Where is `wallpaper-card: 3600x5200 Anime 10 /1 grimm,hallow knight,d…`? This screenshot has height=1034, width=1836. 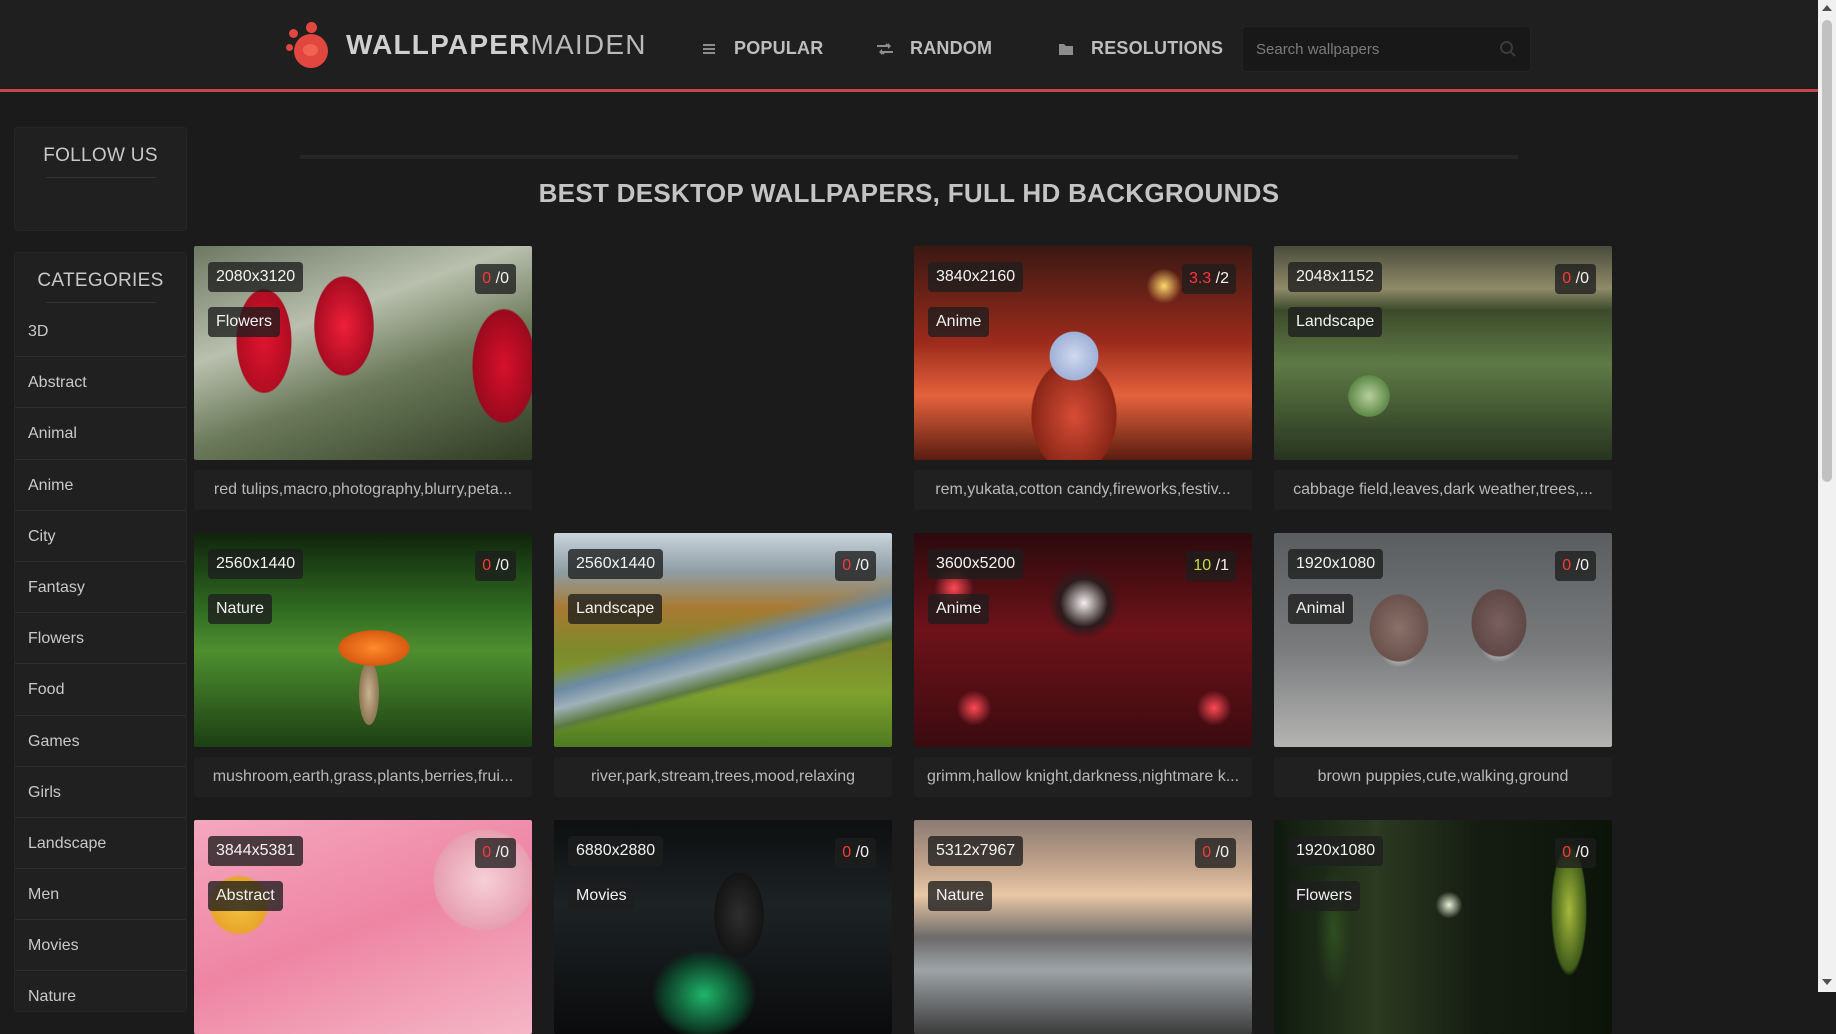
wallpaper-card: 3600x5200 Anime 10 /1 grimm,hallow knight,d… is located at coordinates (1083, 665).